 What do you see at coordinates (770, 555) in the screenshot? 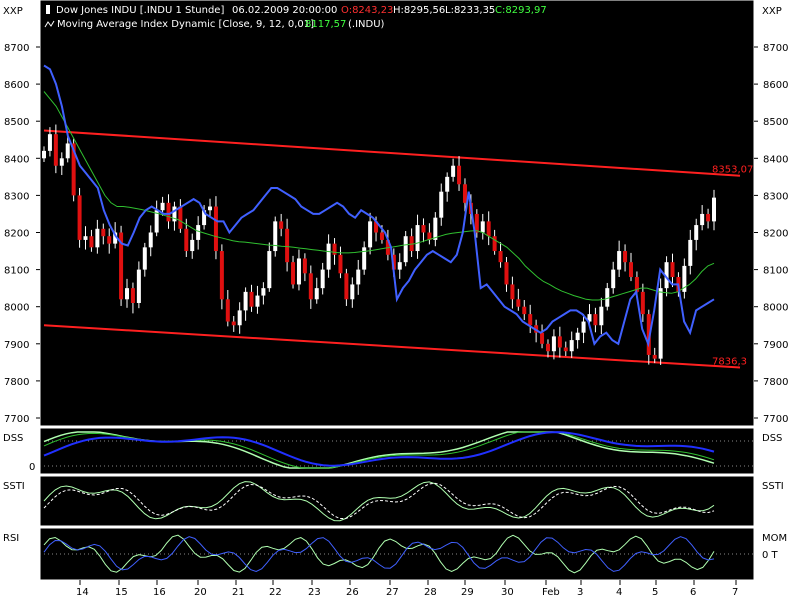
I see `rsi-right-tick: 0 T` at bounding box center [770, 555].